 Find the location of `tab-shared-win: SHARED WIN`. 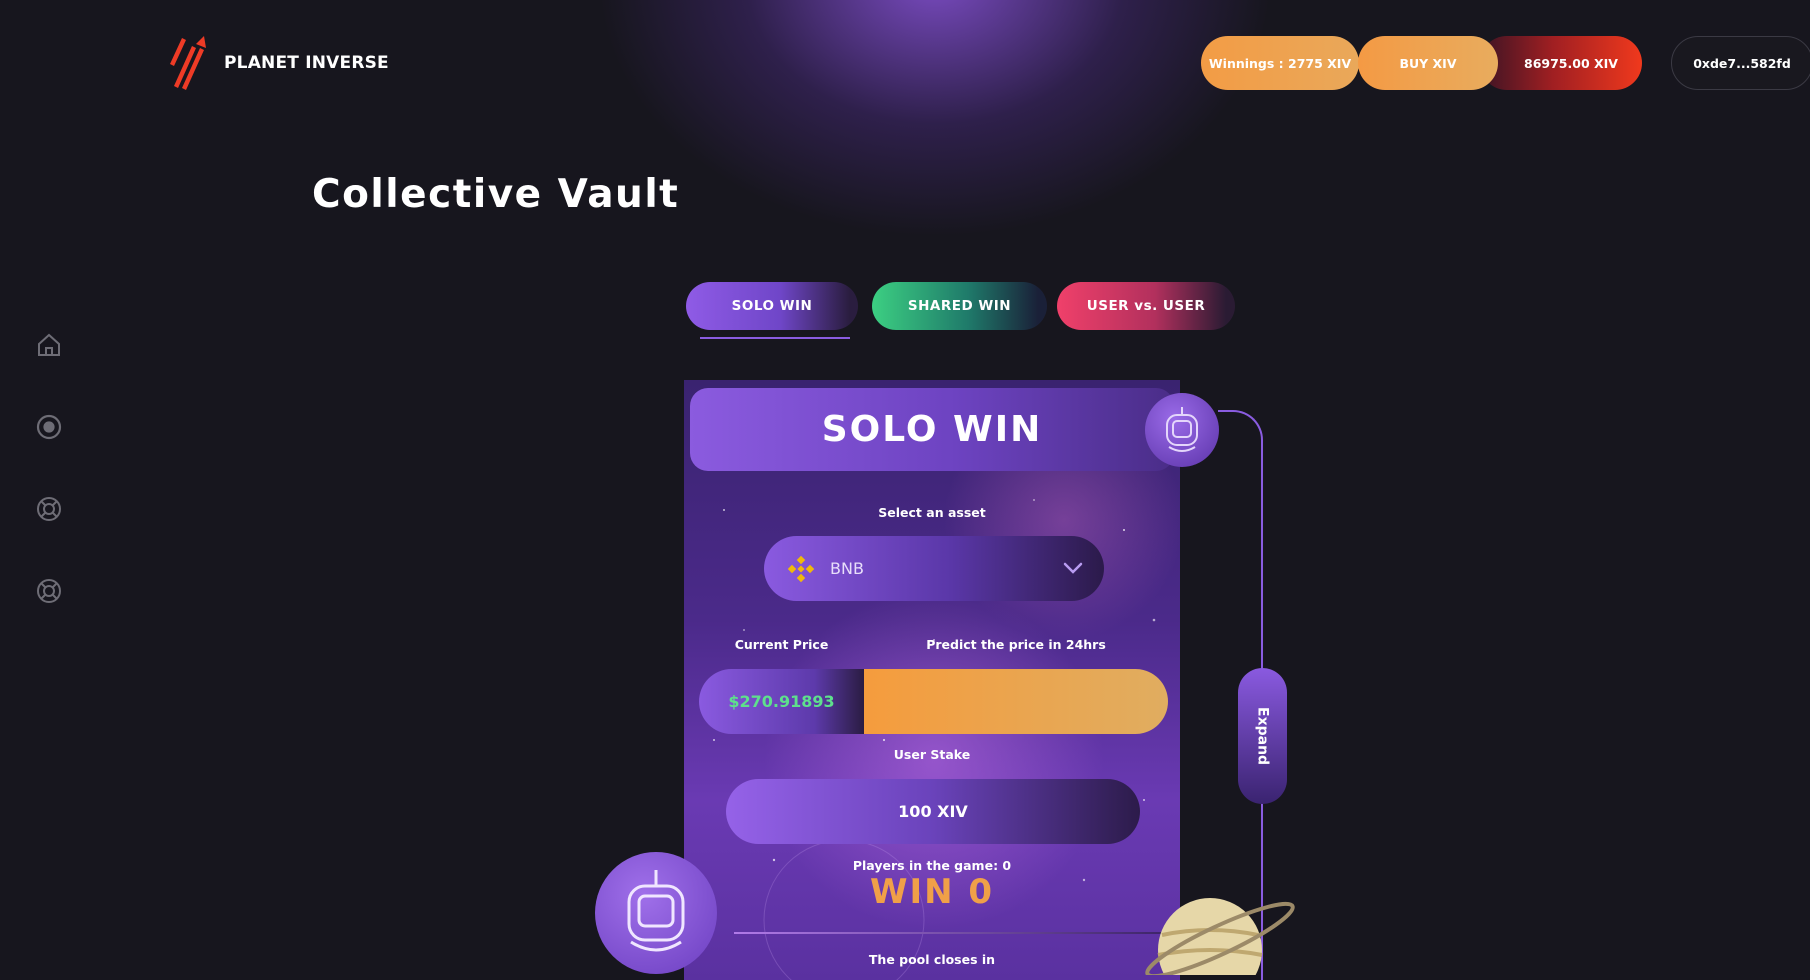

tab-shared-win: SHARED WIN is located at coordinates (959, 306).